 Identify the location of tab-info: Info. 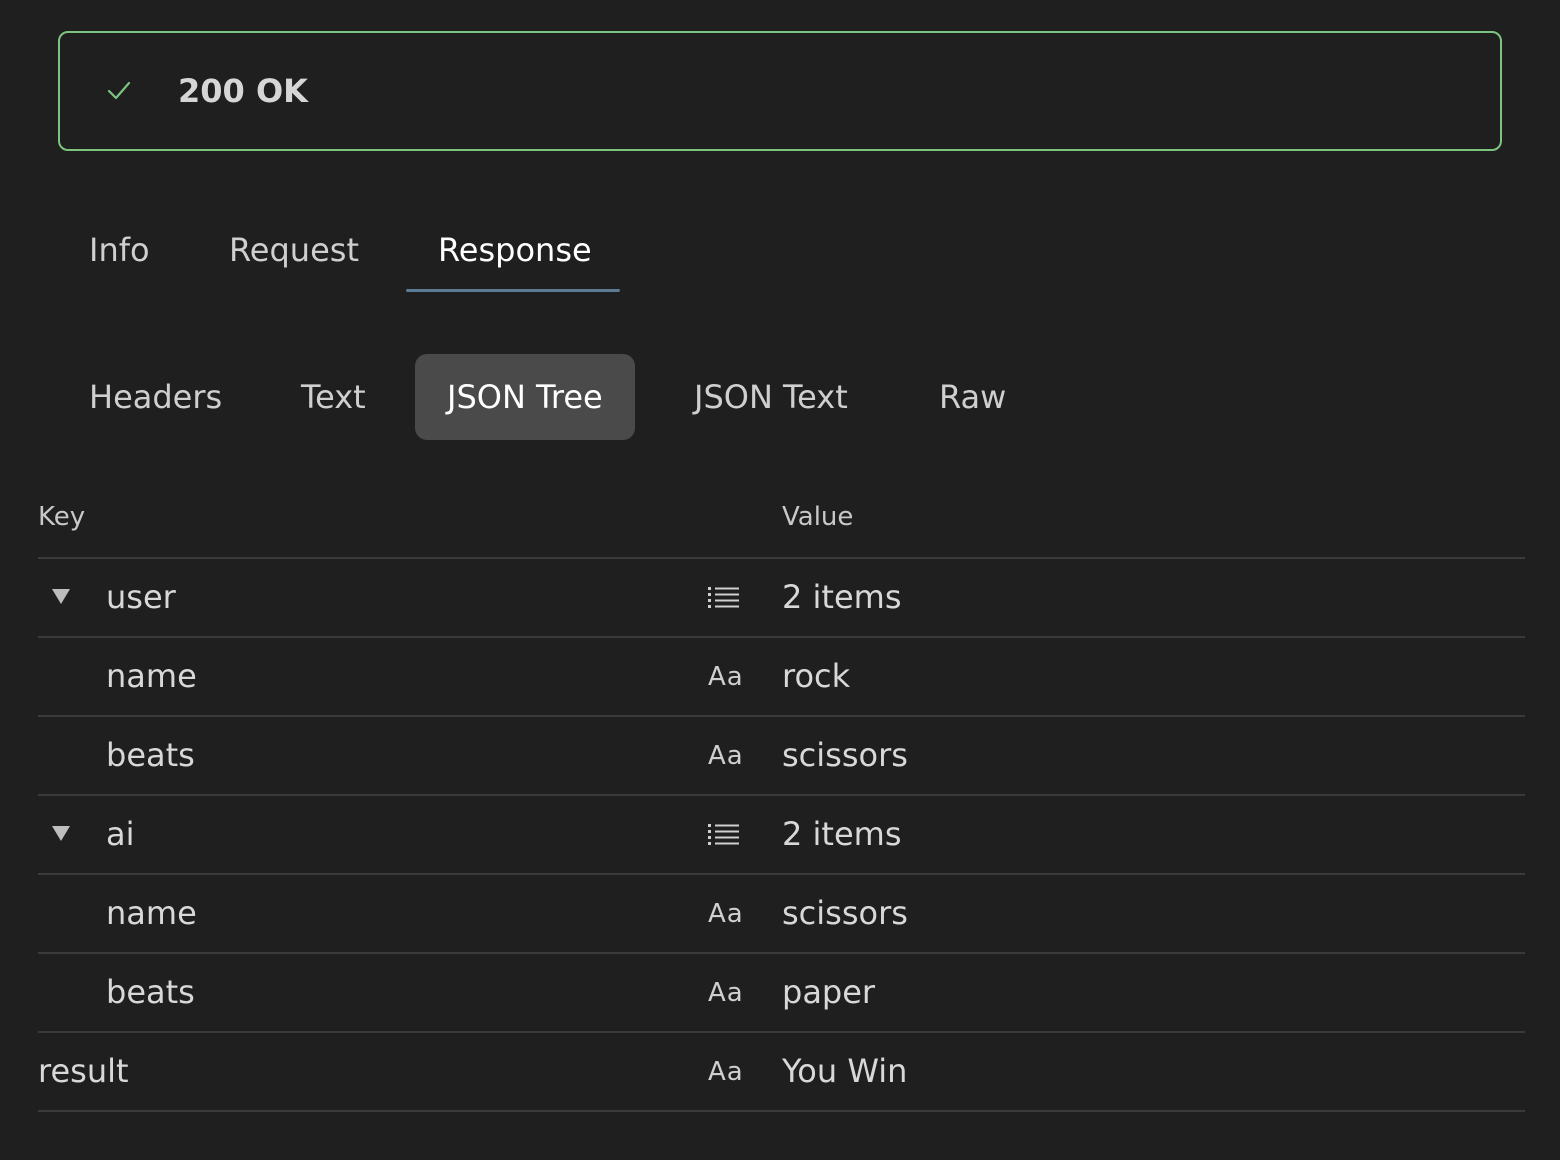
(119, 250).